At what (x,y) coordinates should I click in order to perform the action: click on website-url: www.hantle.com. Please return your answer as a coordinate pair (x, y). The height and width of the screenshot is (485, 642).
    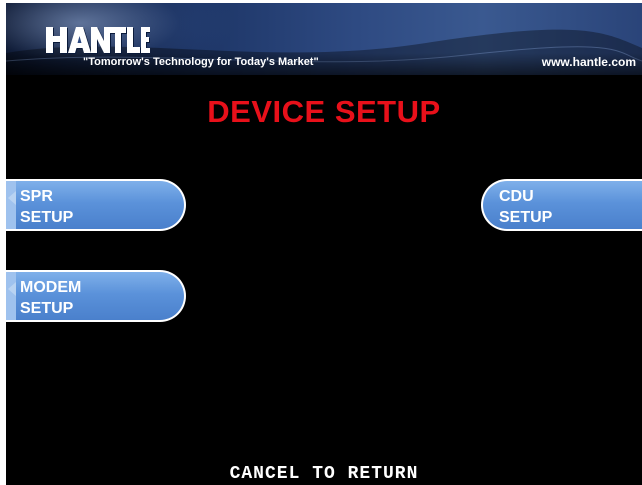
    Looking at the image, I should click on (588, 62).